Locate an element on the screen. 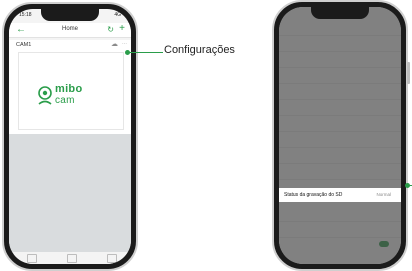 The width and height of the screenshot is (412, 271). phone-side-button is located at coordinates (408, 73).